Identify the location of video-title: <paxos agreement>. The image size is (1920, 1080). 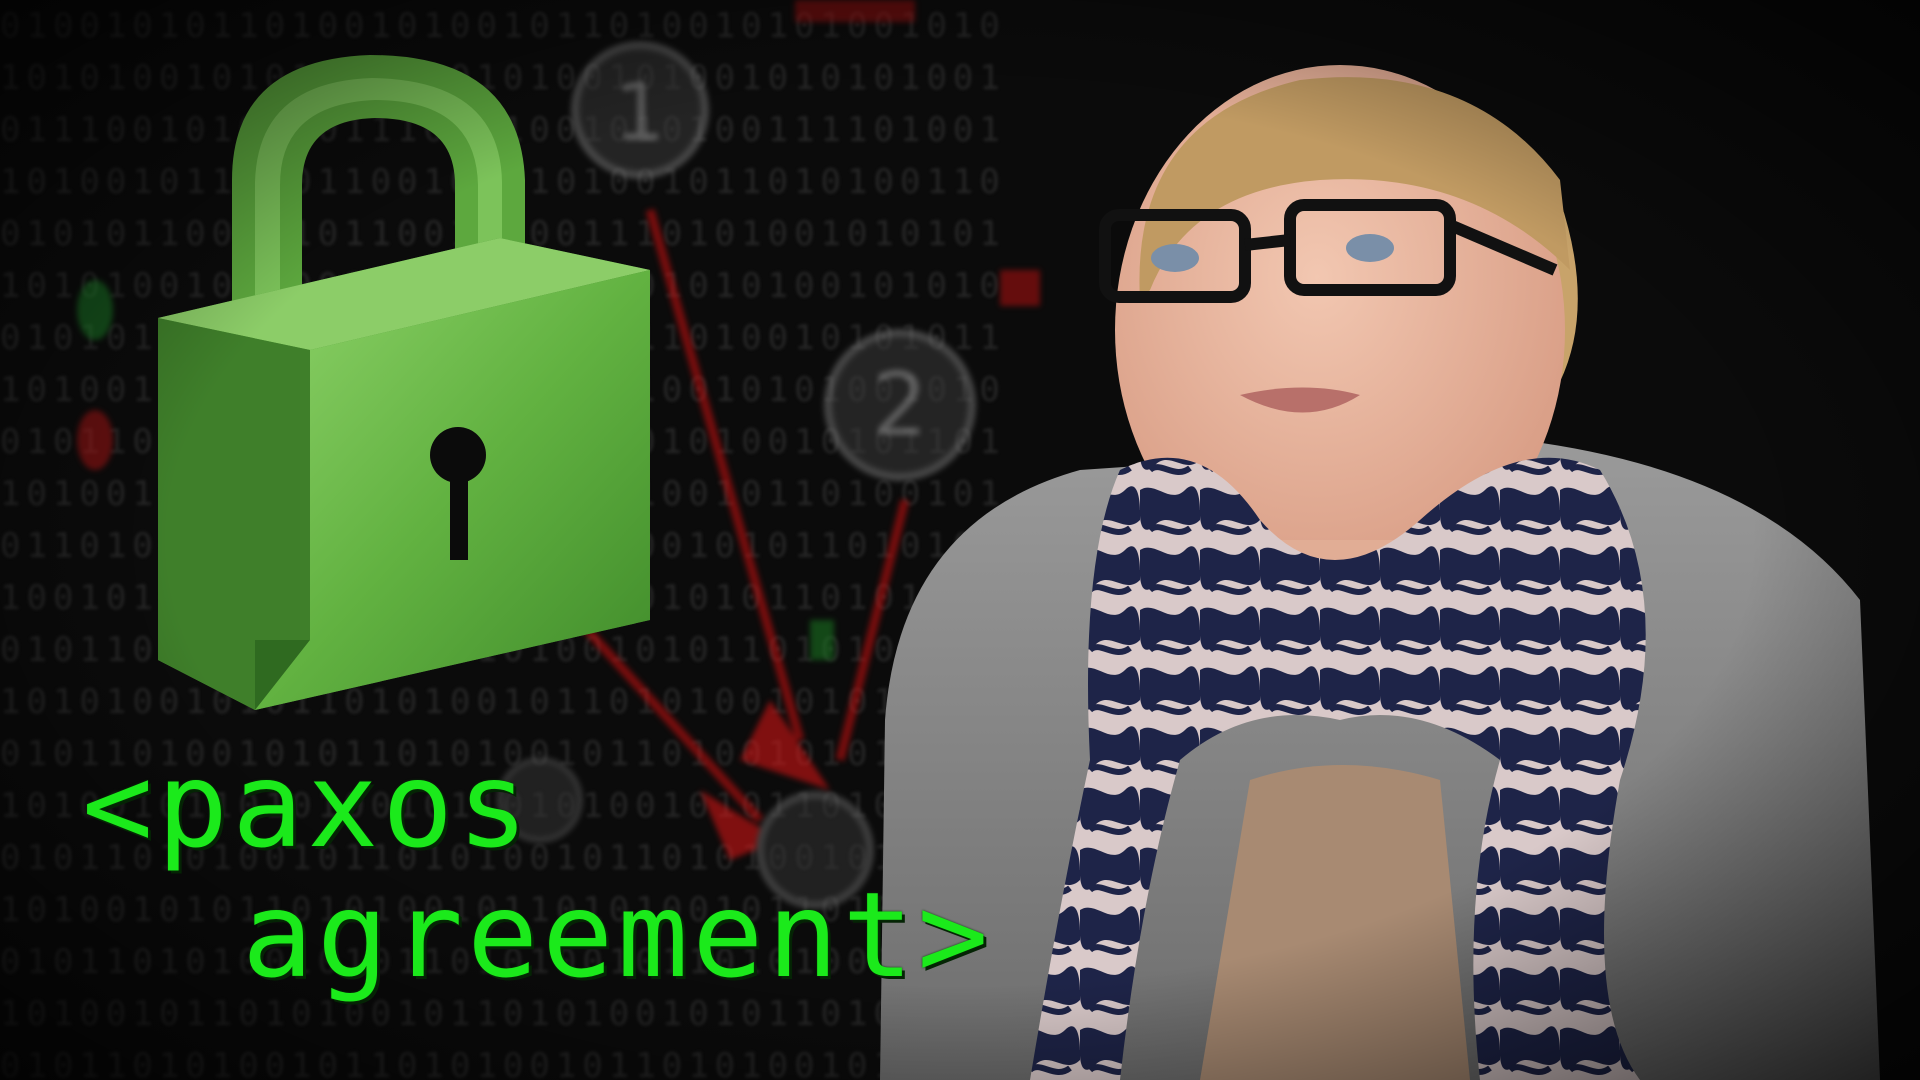
(537, 870).